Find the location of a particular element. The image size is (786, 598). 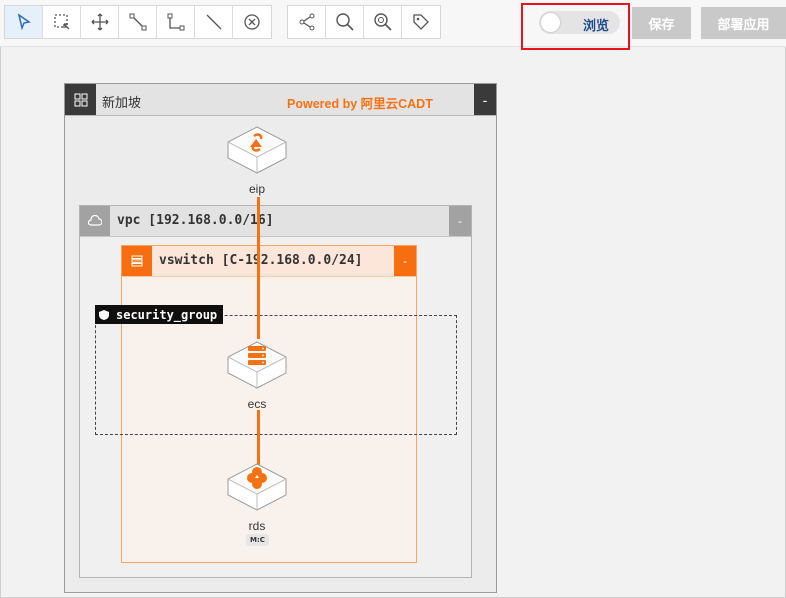

rds-node is located at coordinates (257, 487).